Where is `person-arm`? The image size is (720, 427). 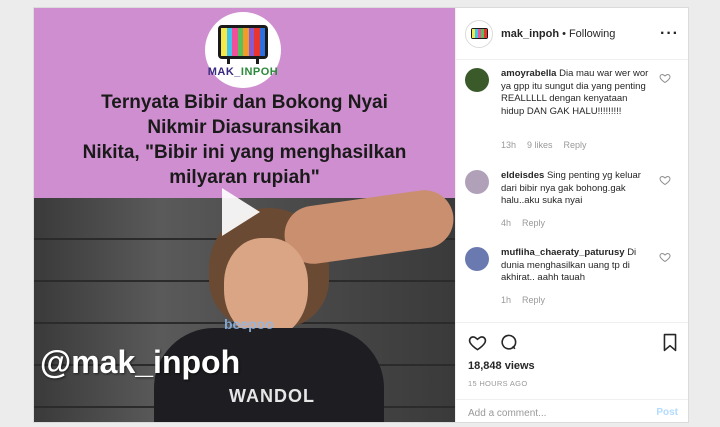
person-arm is located at coordinates (367, 227).